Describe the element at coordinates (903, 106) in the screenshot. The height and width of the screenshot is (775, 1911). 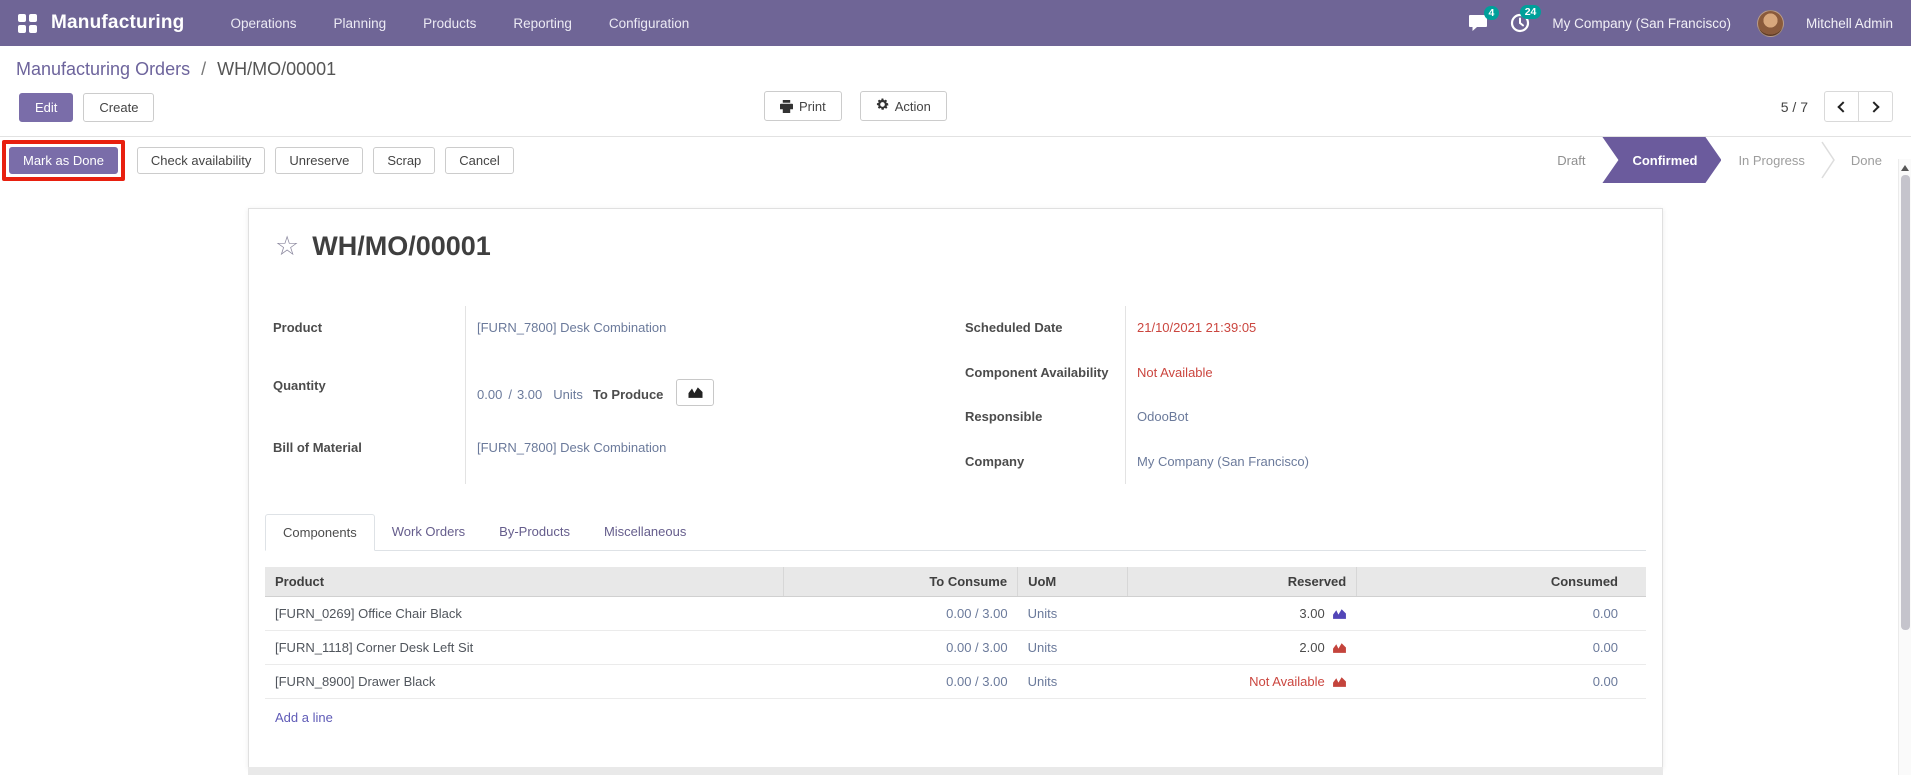
I see `action-button: Action` at that location.